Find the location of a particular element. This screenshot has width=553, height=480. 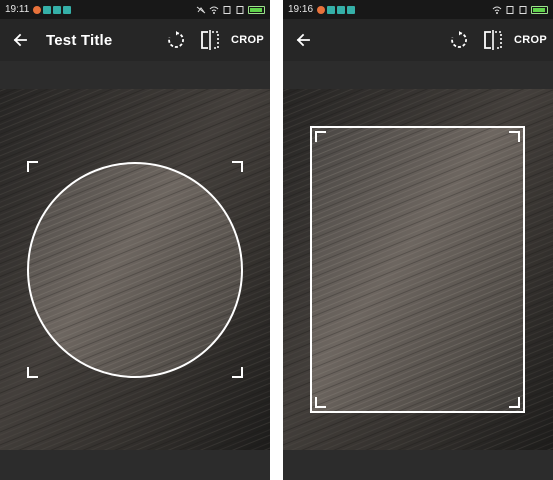

status-bar: 19:16 is located at coordinates (418, 9).